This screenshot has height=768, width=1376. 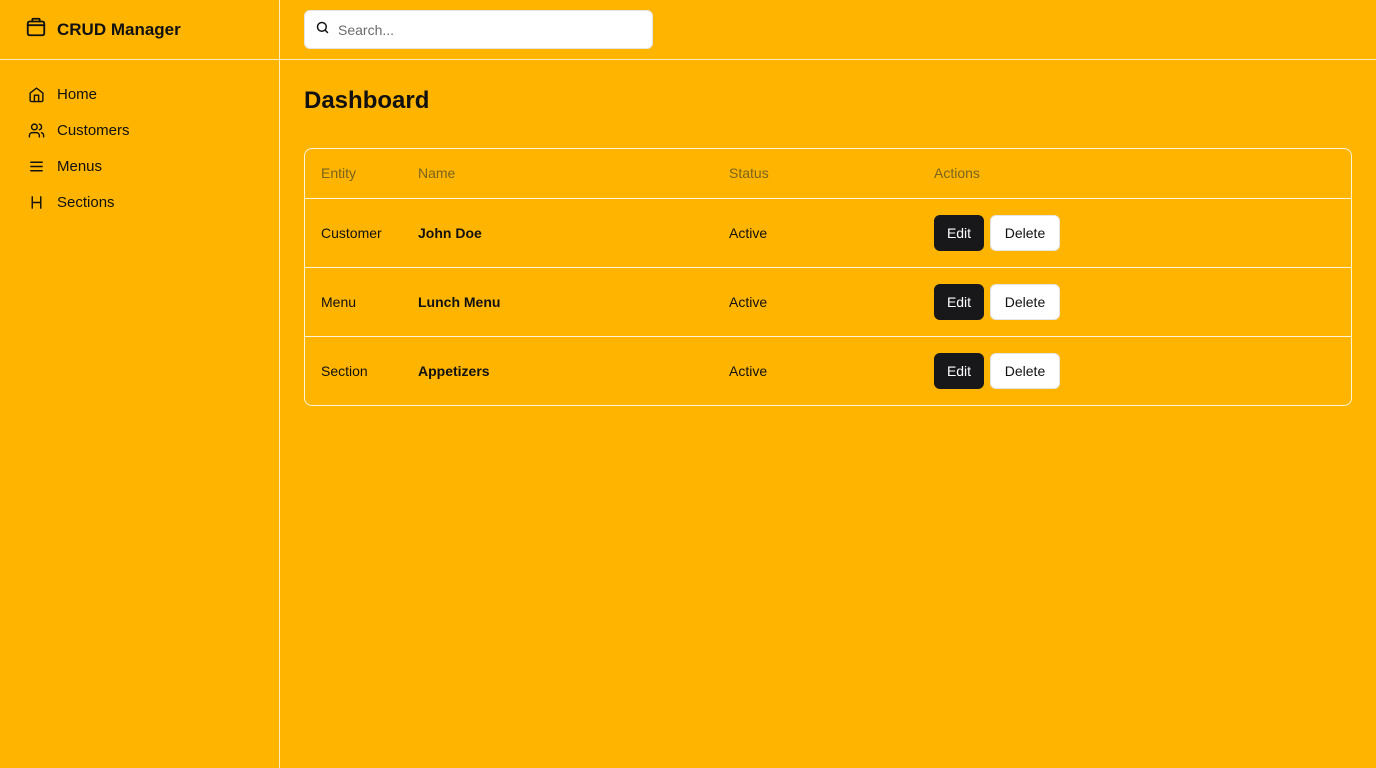 I want to click on home-icon, so click(x=36, y=94).